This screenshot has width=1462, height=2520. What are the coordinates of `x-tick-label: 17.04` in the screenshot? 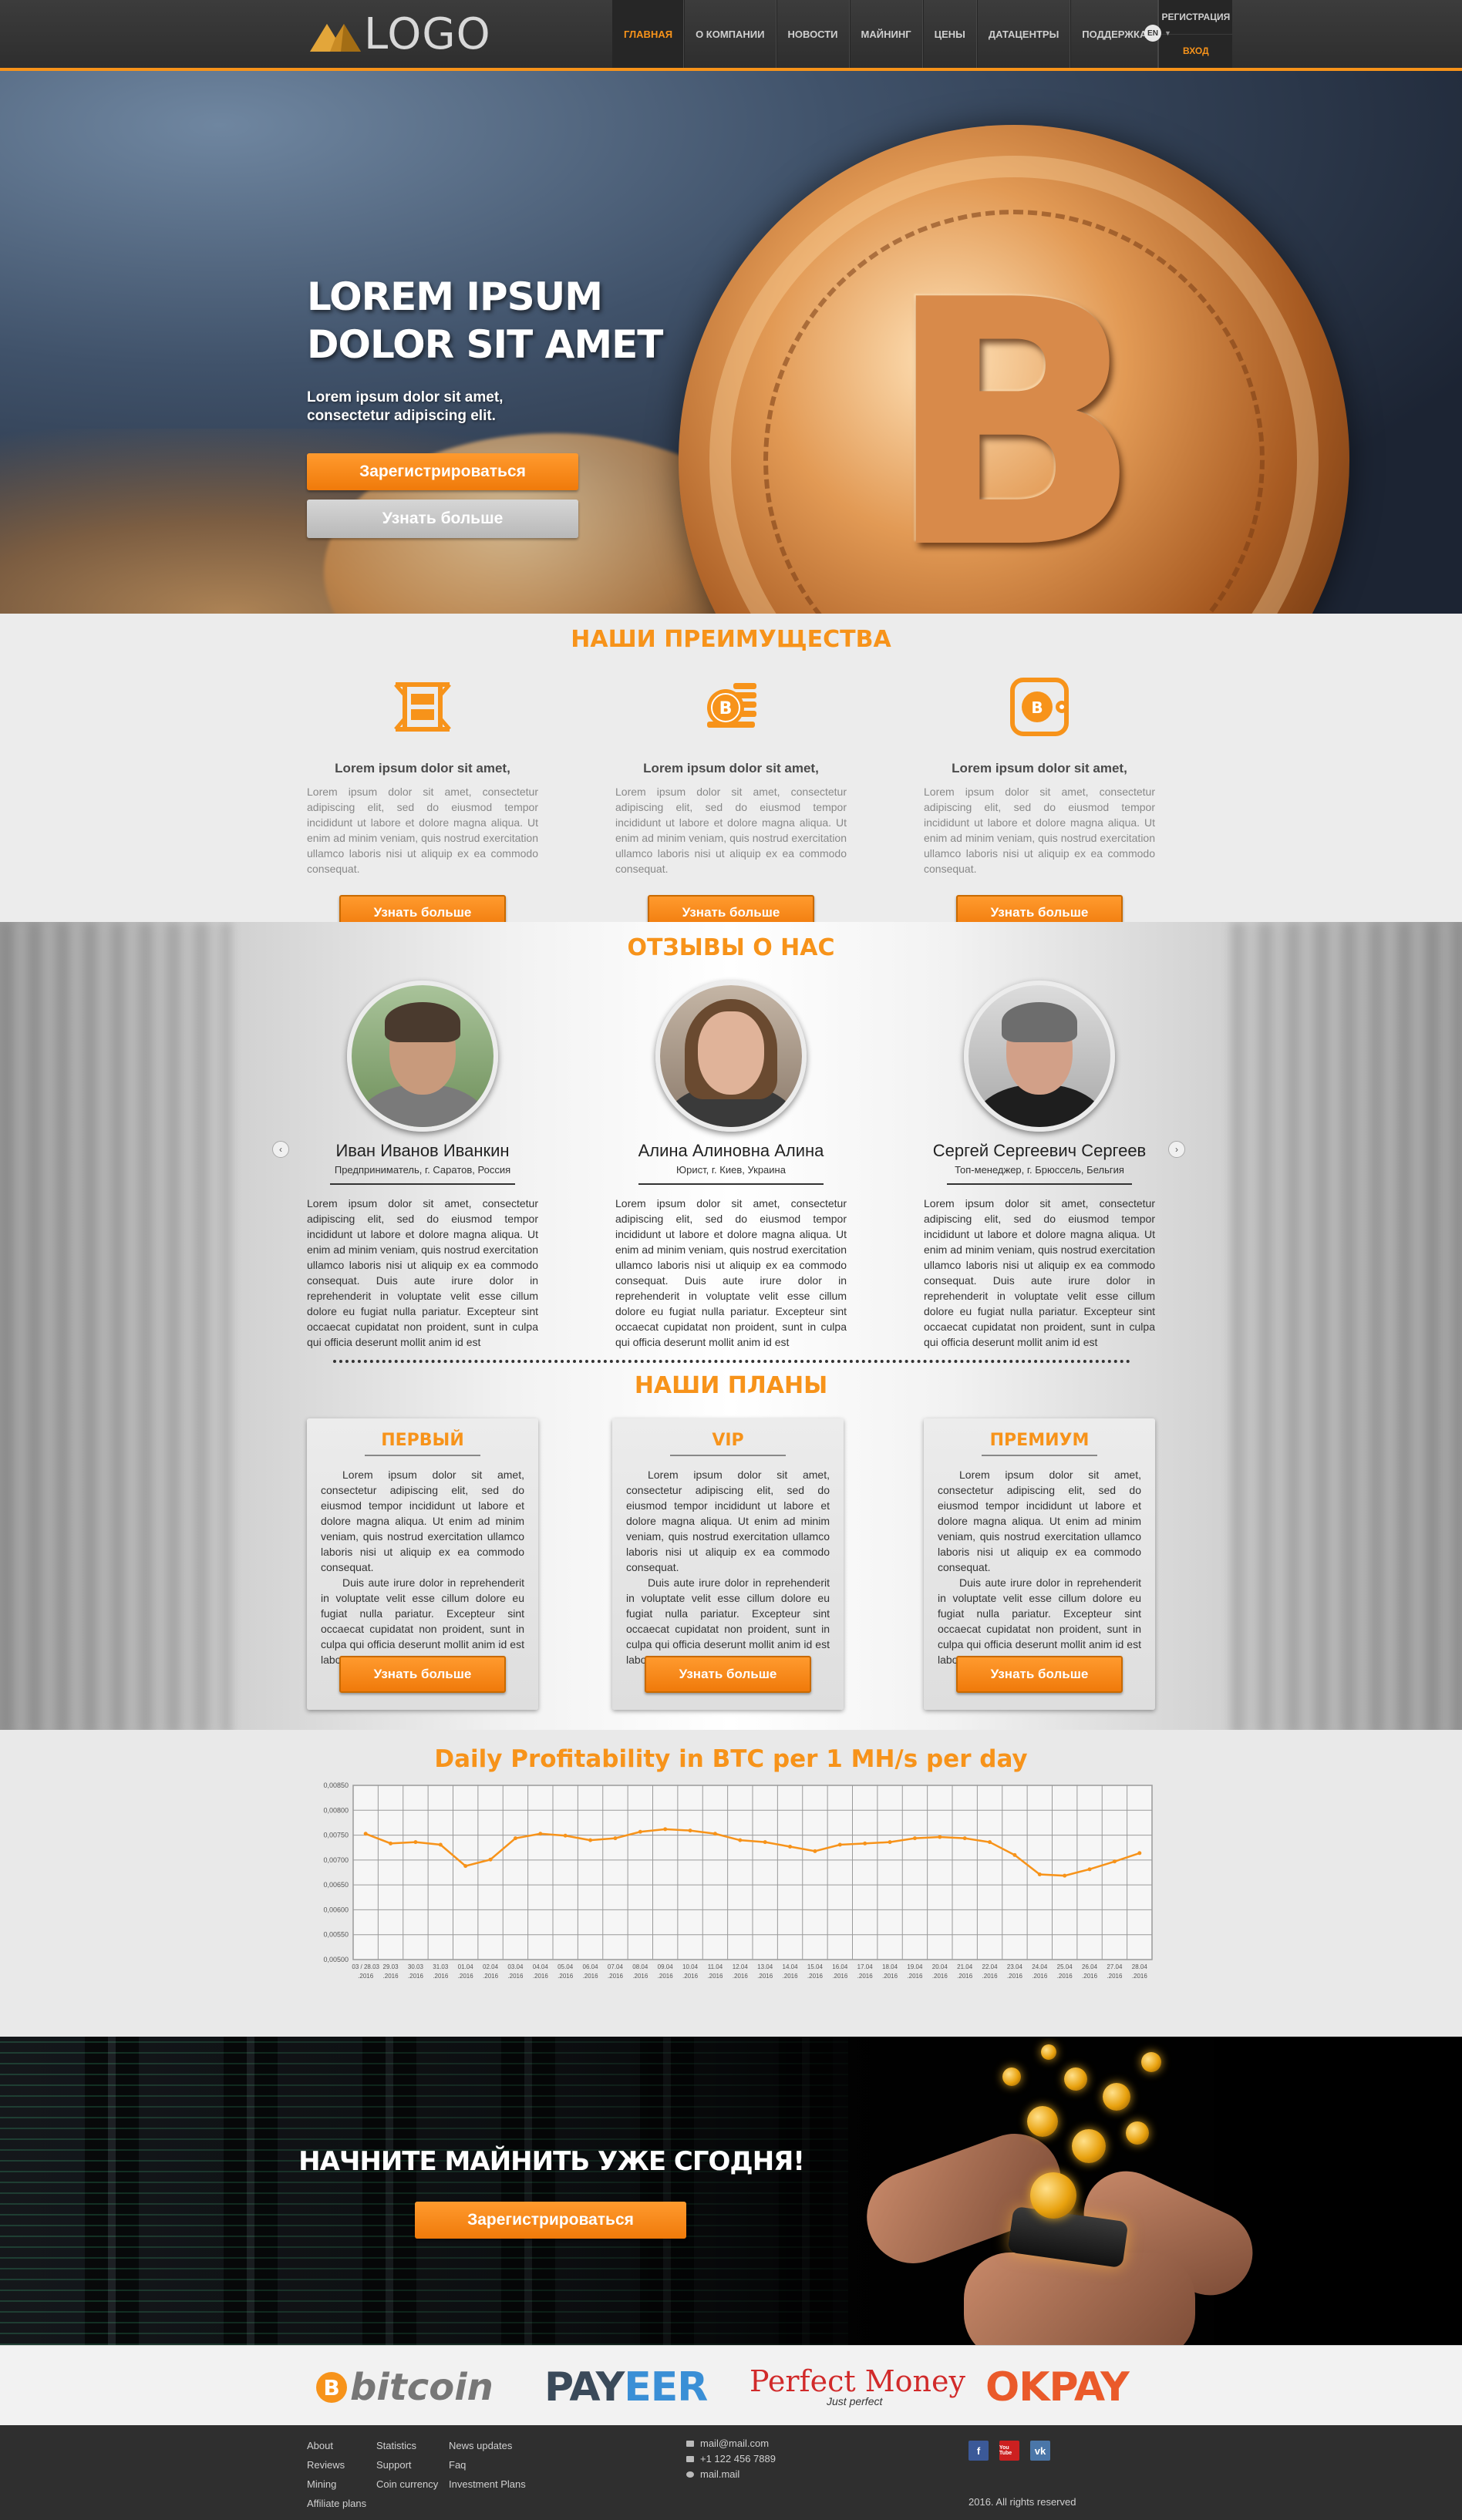 It's located at (865, 1967).